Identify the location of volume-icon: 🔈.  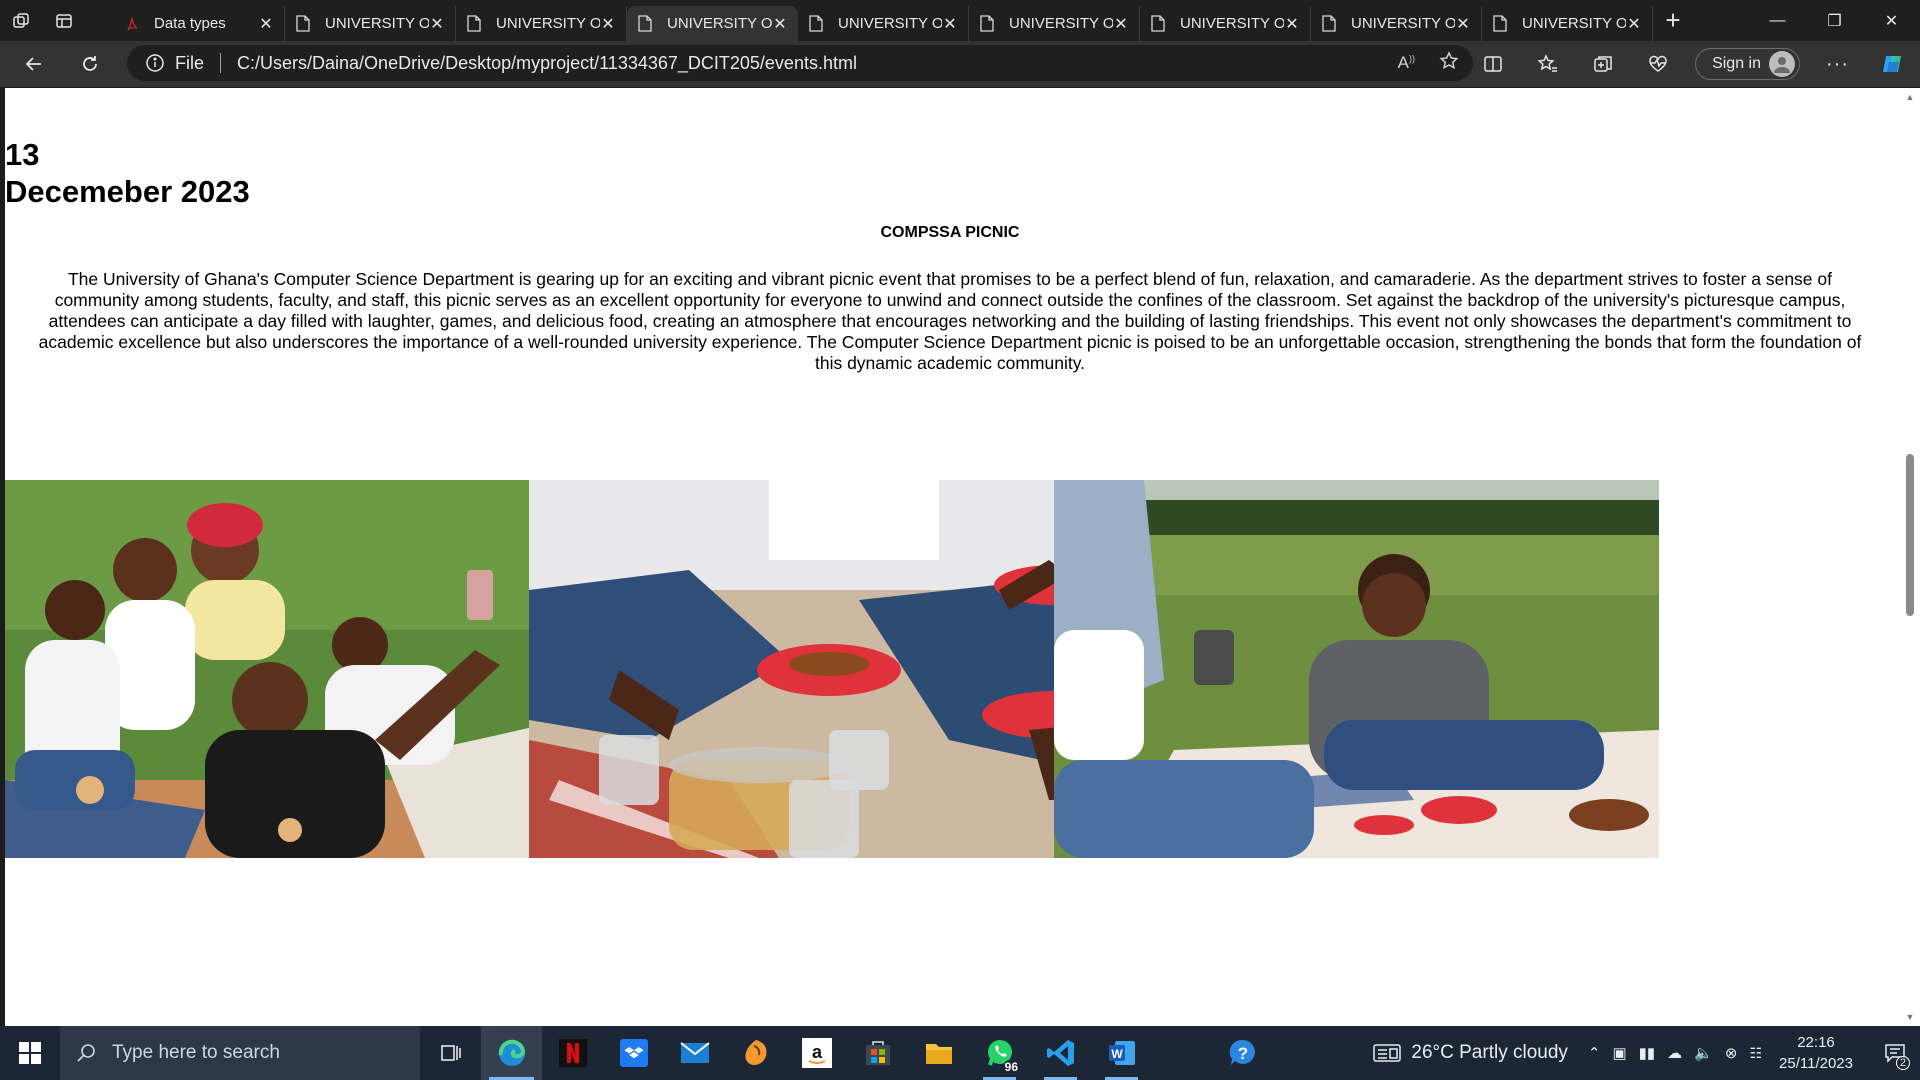
(1703, 1053).